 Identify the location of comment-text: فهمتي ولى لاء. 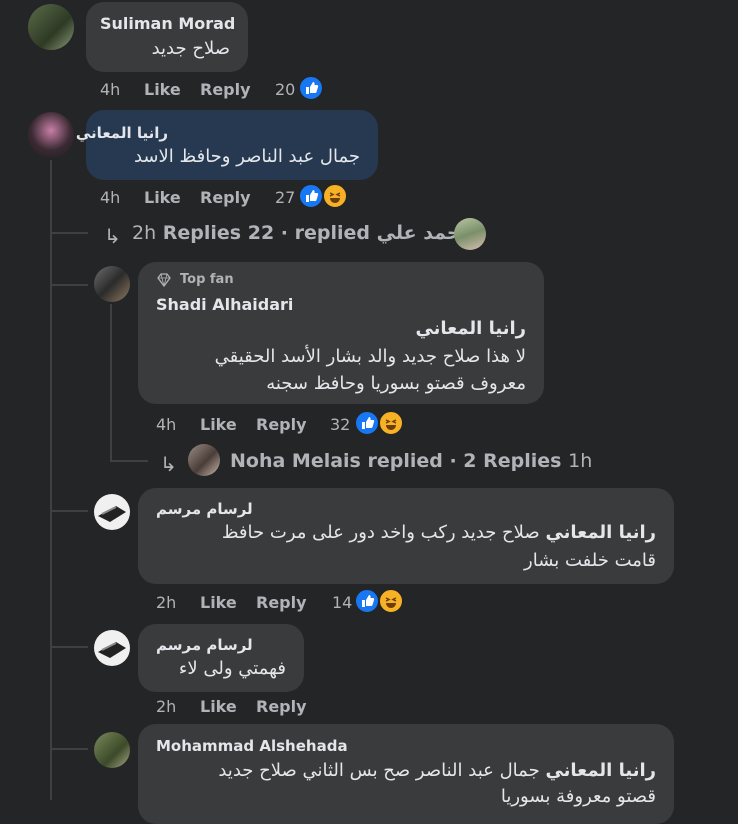
(232, 668).